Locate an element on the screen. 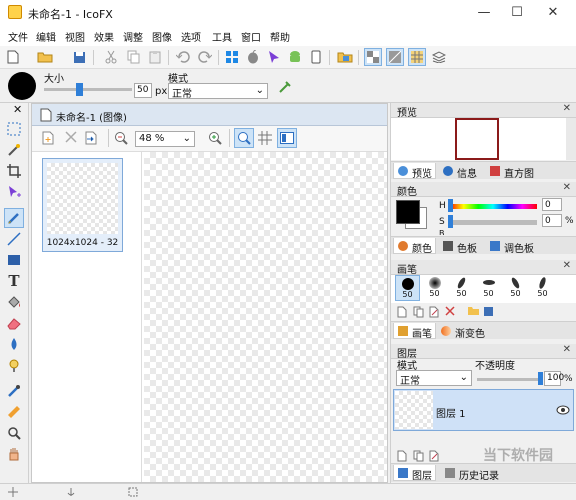  new-file-icon is located at coordinates (13, 57).